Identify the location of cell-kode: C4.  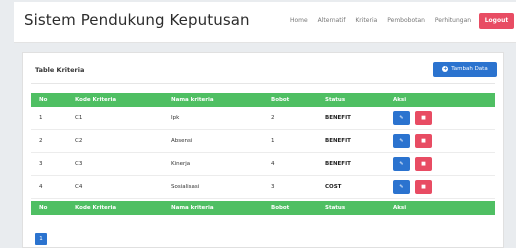
(79, 187).